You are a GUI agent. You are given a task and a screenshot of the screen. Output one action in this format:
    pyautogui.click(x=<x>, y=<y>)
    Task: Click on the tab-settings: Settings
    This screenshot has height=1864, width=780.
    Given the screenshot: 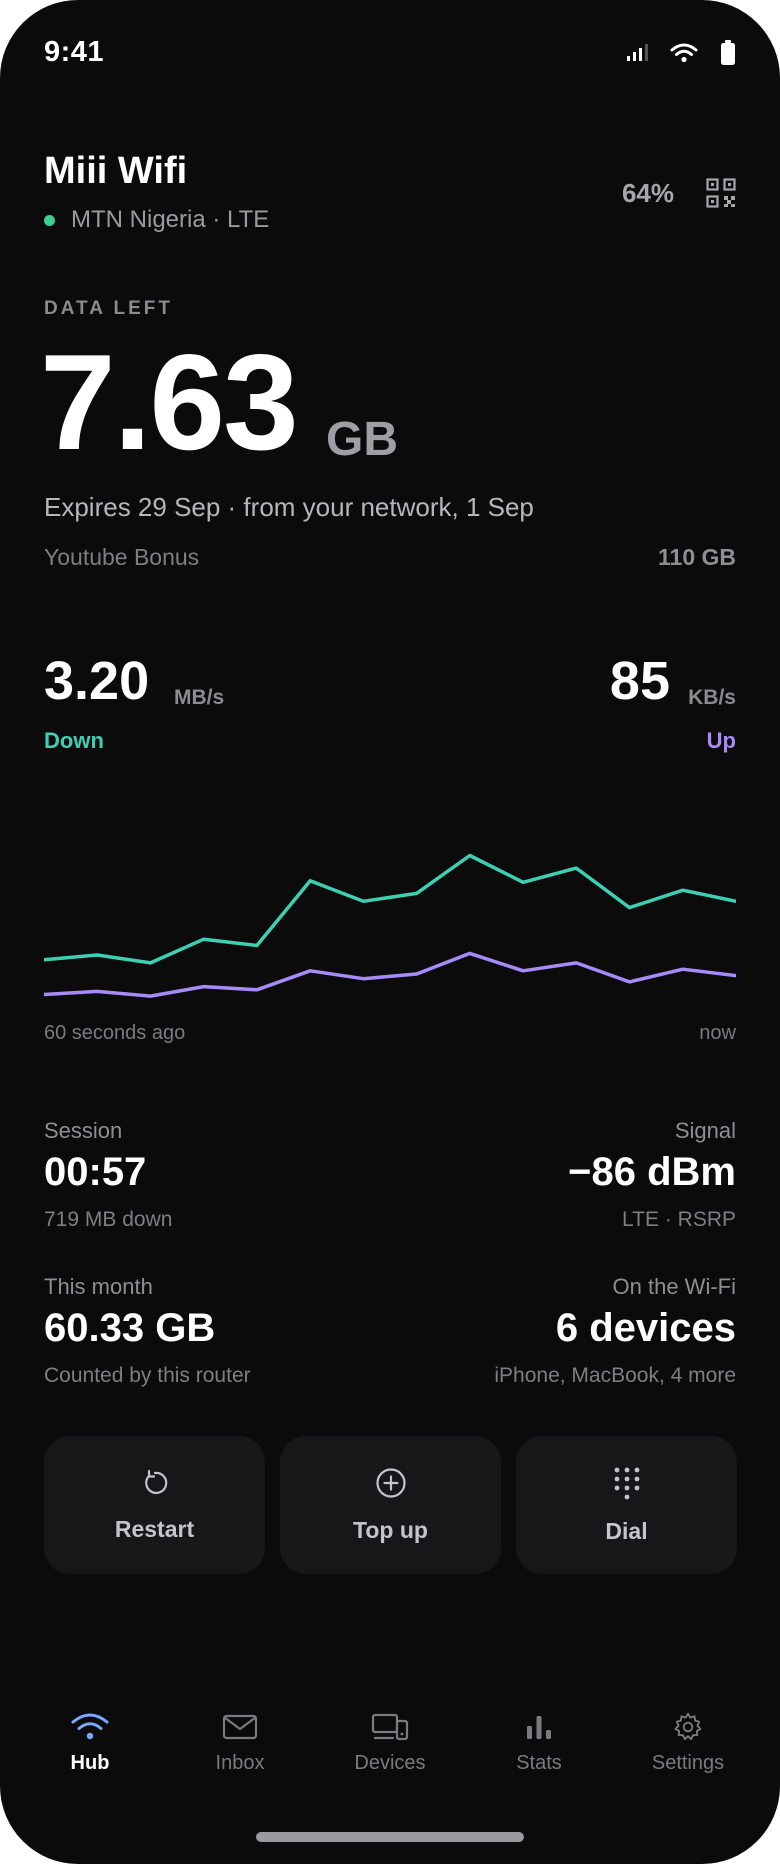 What is the action you would take?
    pyautogui.click(x=688, y=1743)
    